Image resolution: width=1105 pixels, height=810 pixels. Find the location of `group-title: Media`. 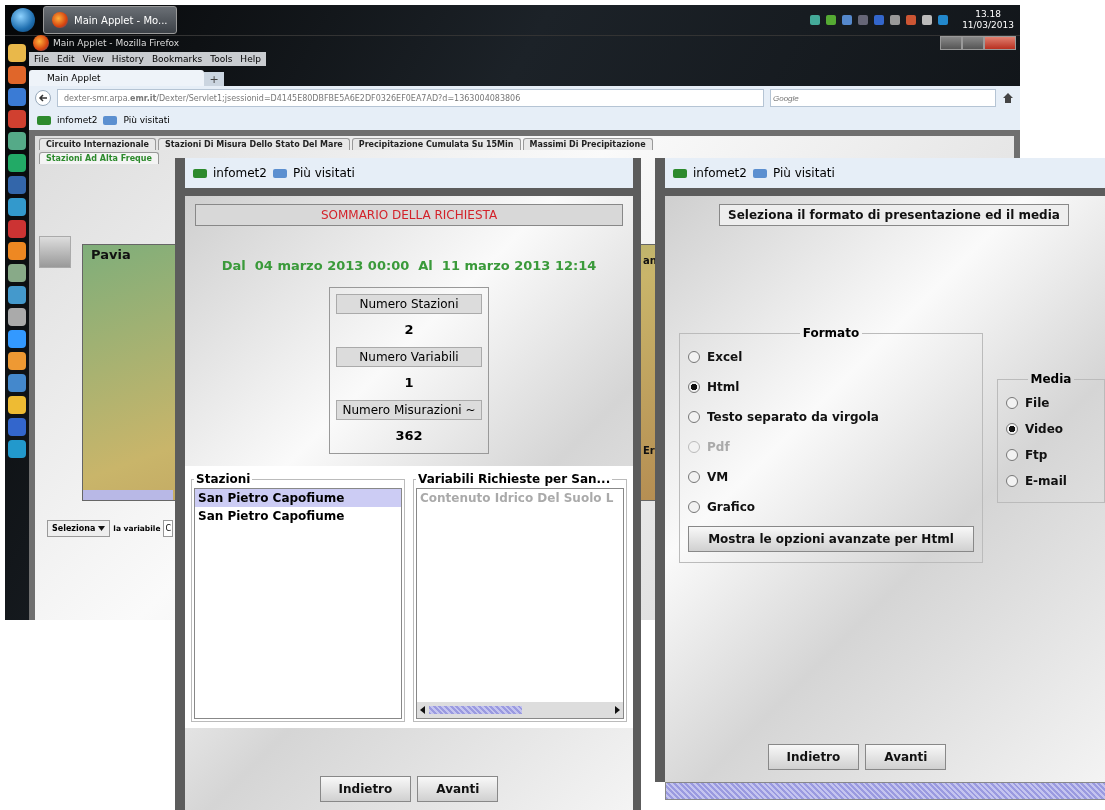

group-title: Media is located at coordinates (1051, 379).